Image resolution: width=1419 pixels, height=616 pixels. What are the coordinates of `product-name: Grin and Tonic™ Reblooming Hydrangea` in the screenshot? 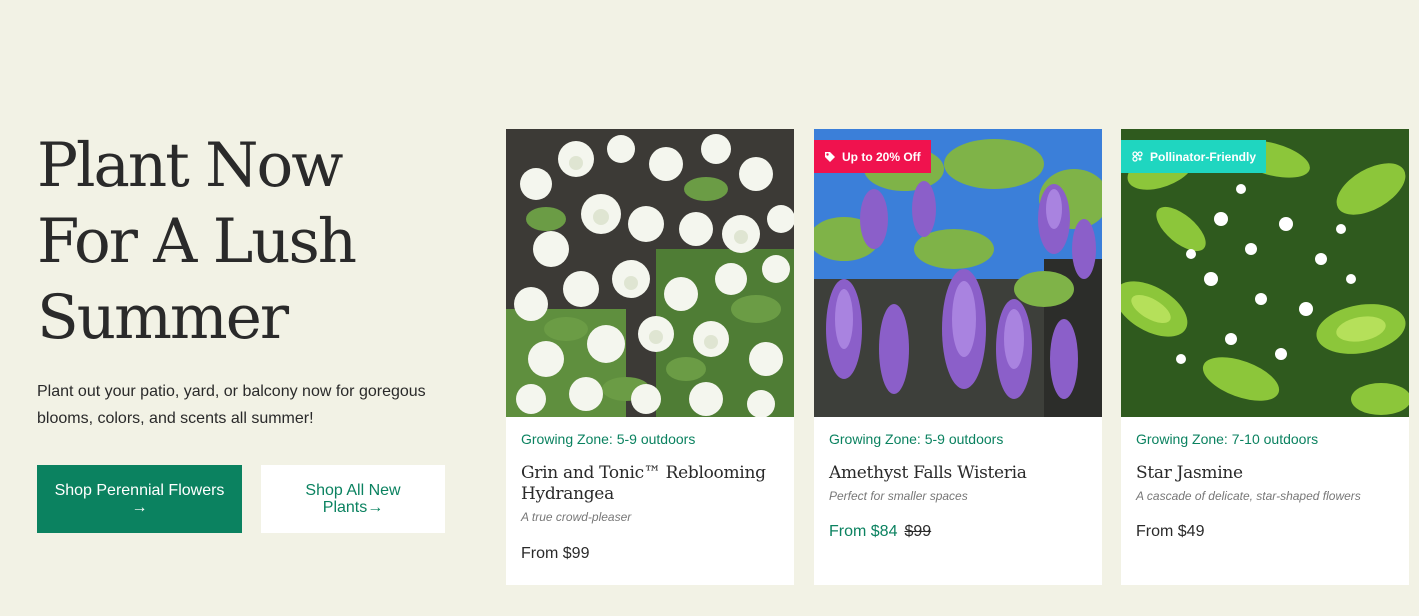 It's located at (650, 484).